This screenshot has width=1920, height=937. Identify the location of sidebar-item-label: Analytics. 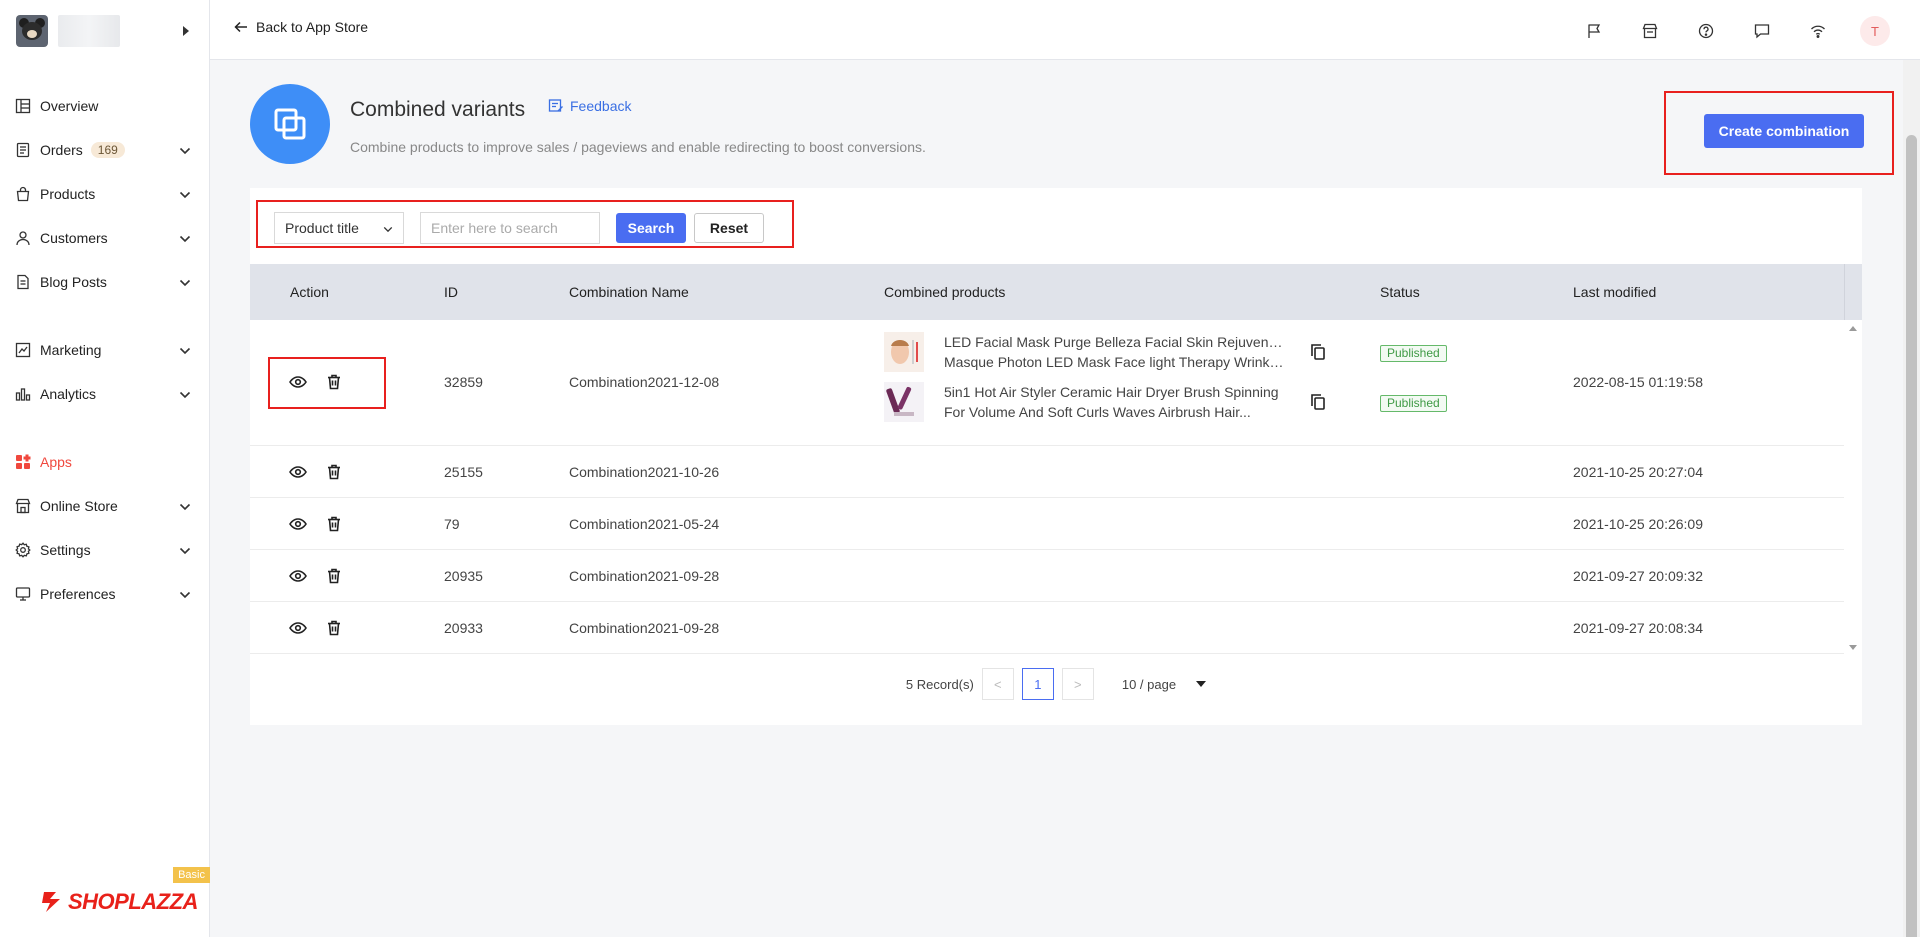
(68, 394).